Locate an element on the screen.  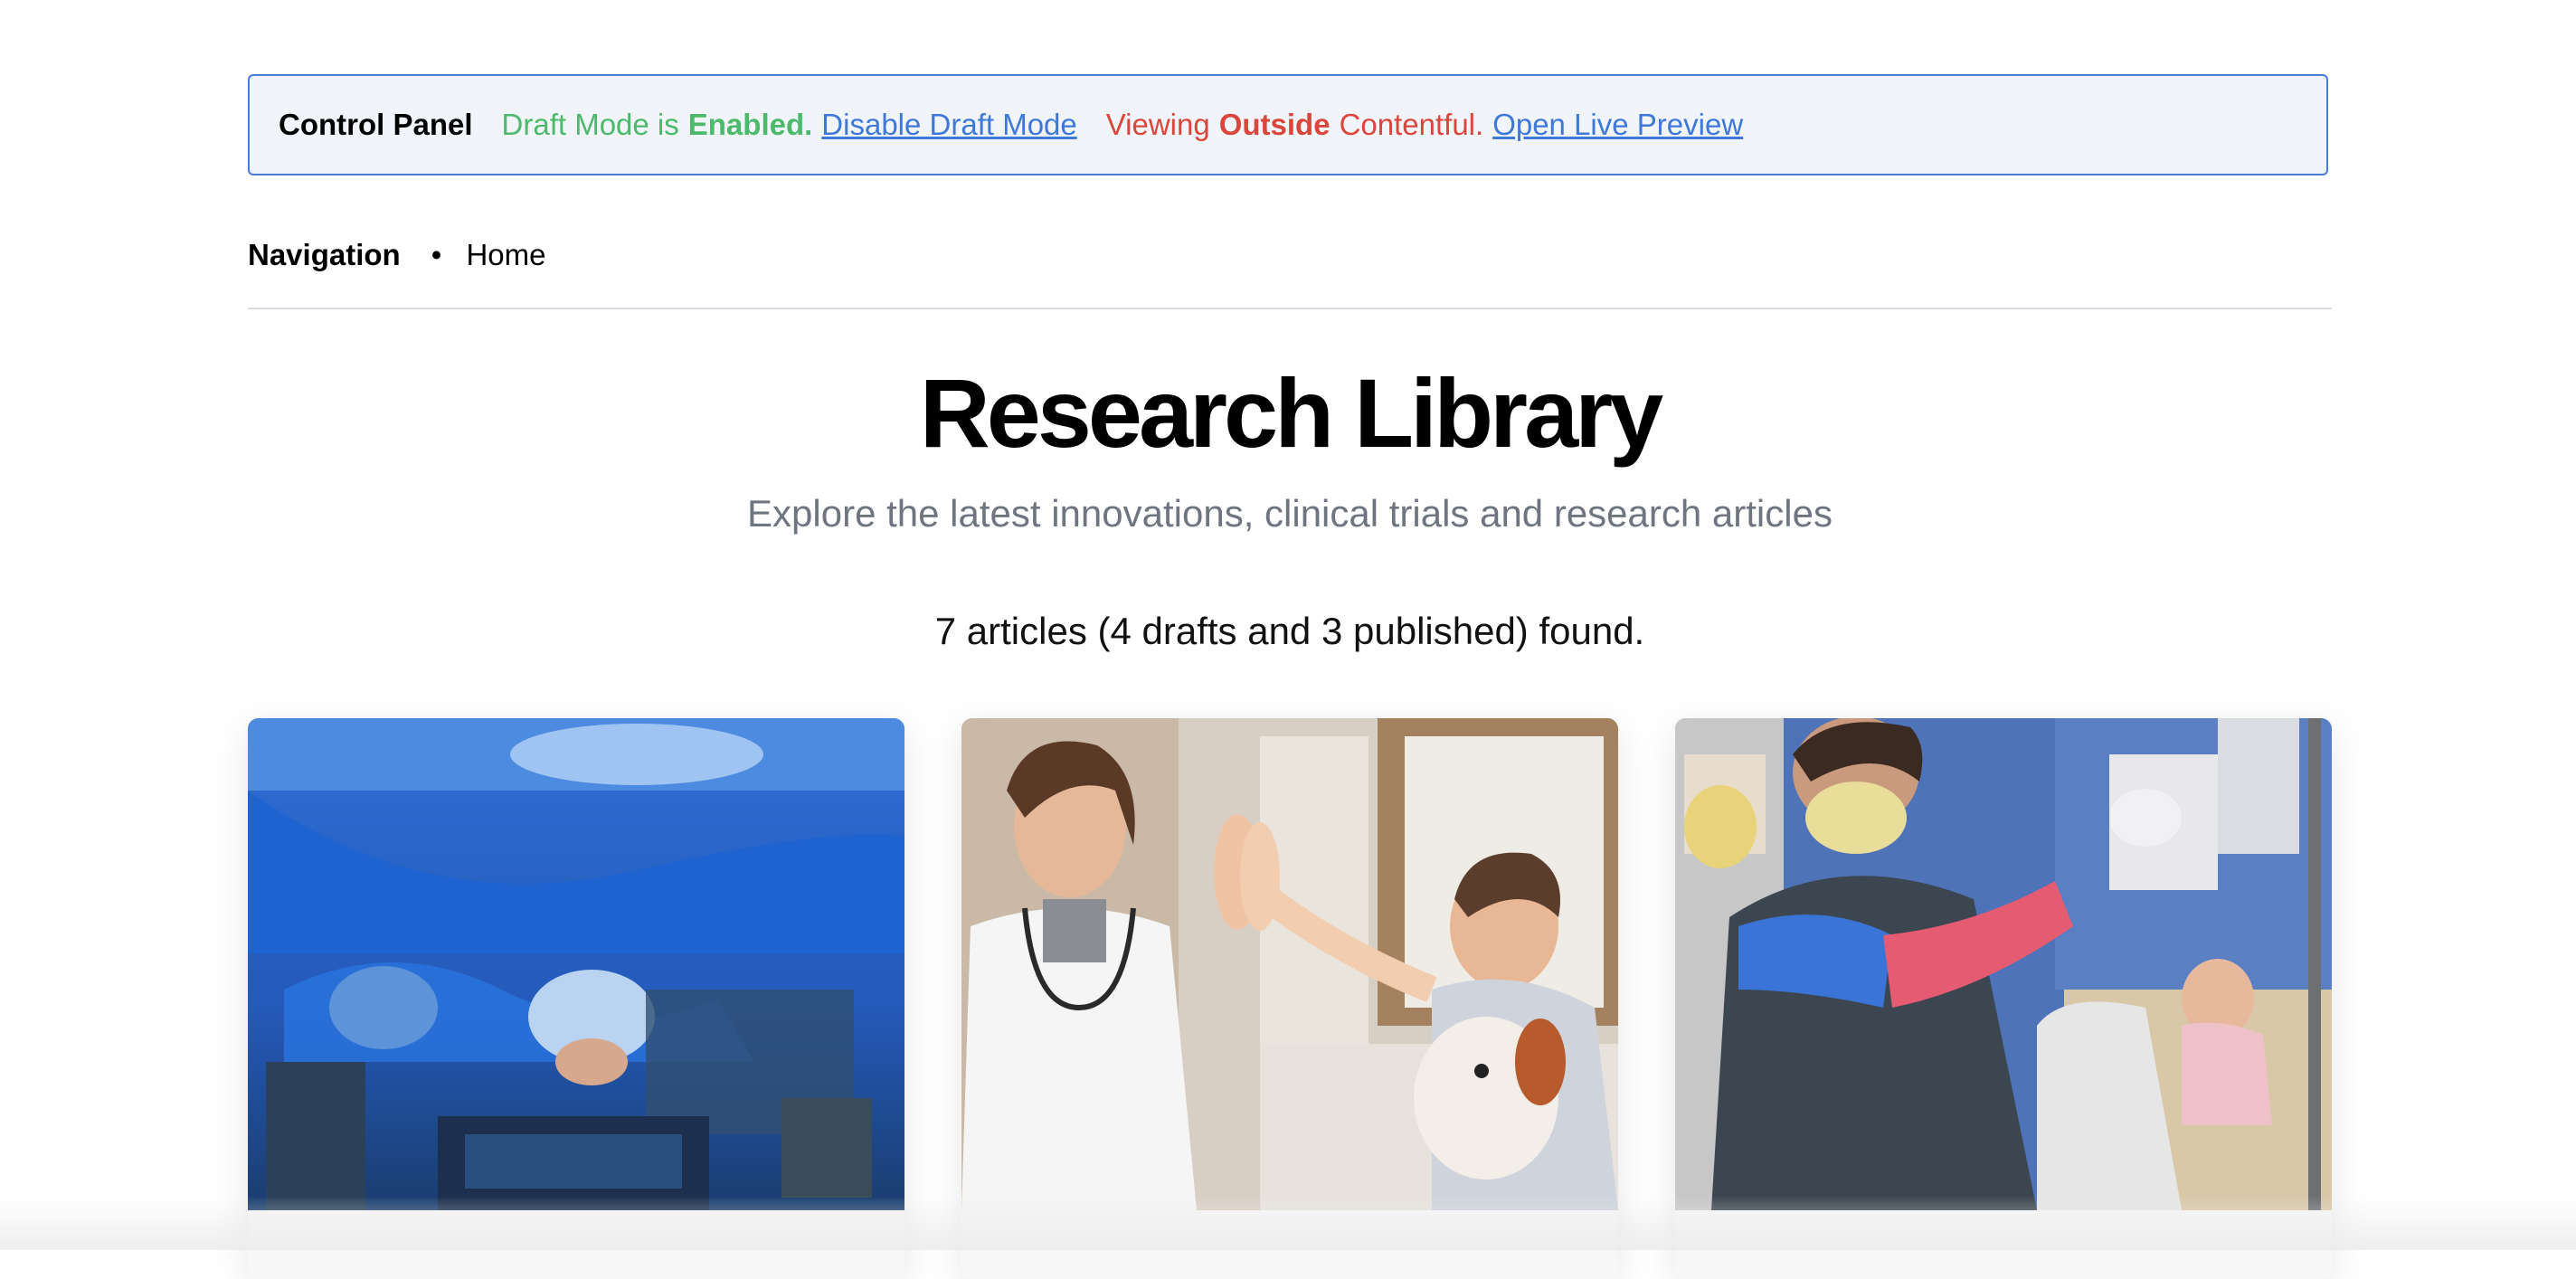
article-card-2-body is located at coordinates (1290, 1244).